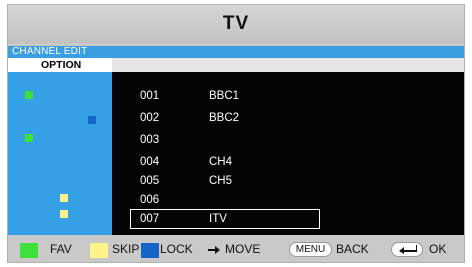 This screenshot has width=472, height=267. What do you see at coordinates (438, 249) in the screenshot?
I see `ok-label: OK` at bounding box center [438, 249].